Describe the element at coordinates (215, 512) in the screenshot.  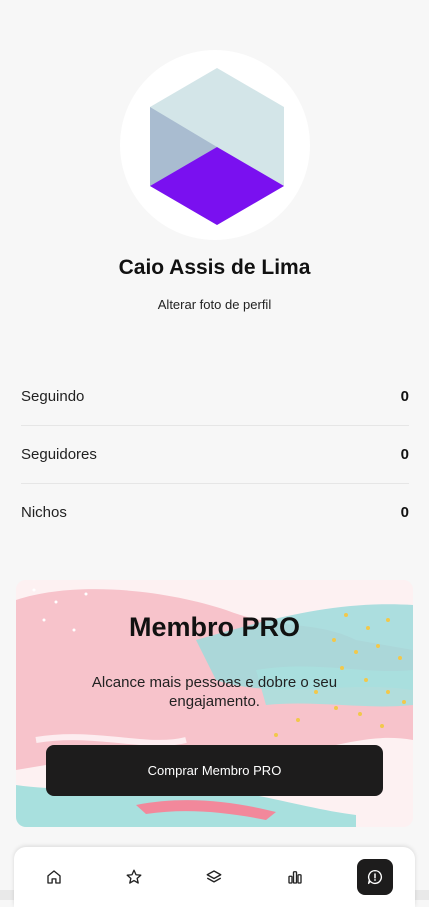
I see `stat-row-niches: Nichos 0` at that location.